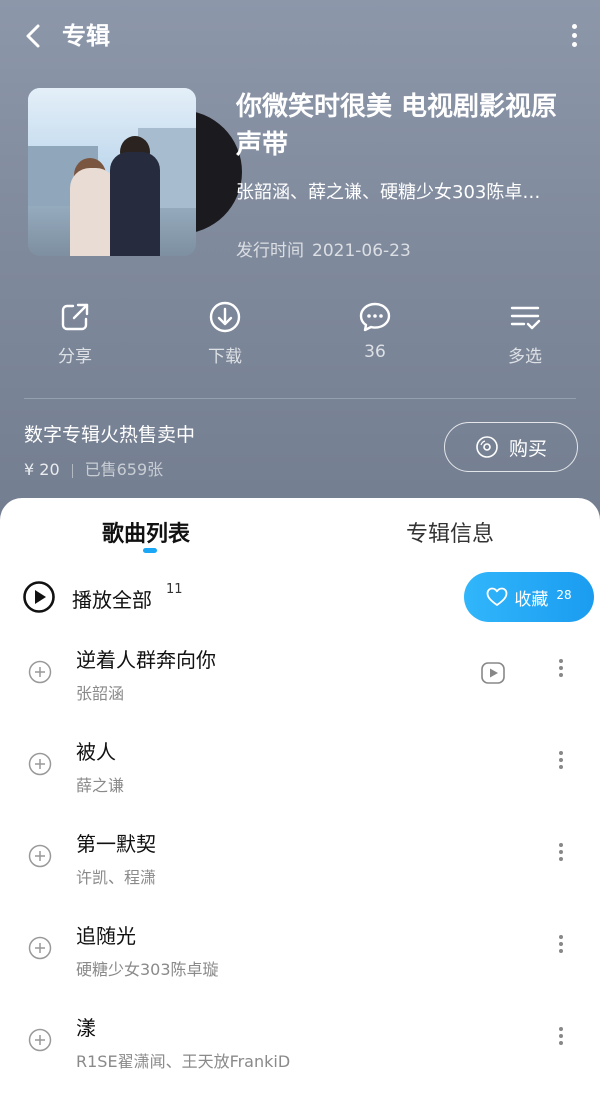 The height and width of the screenshot is (1098, 600). Describe the element at coordinates (116, 844) in the screenshot. I see `song-title: 第一默契` at that location.